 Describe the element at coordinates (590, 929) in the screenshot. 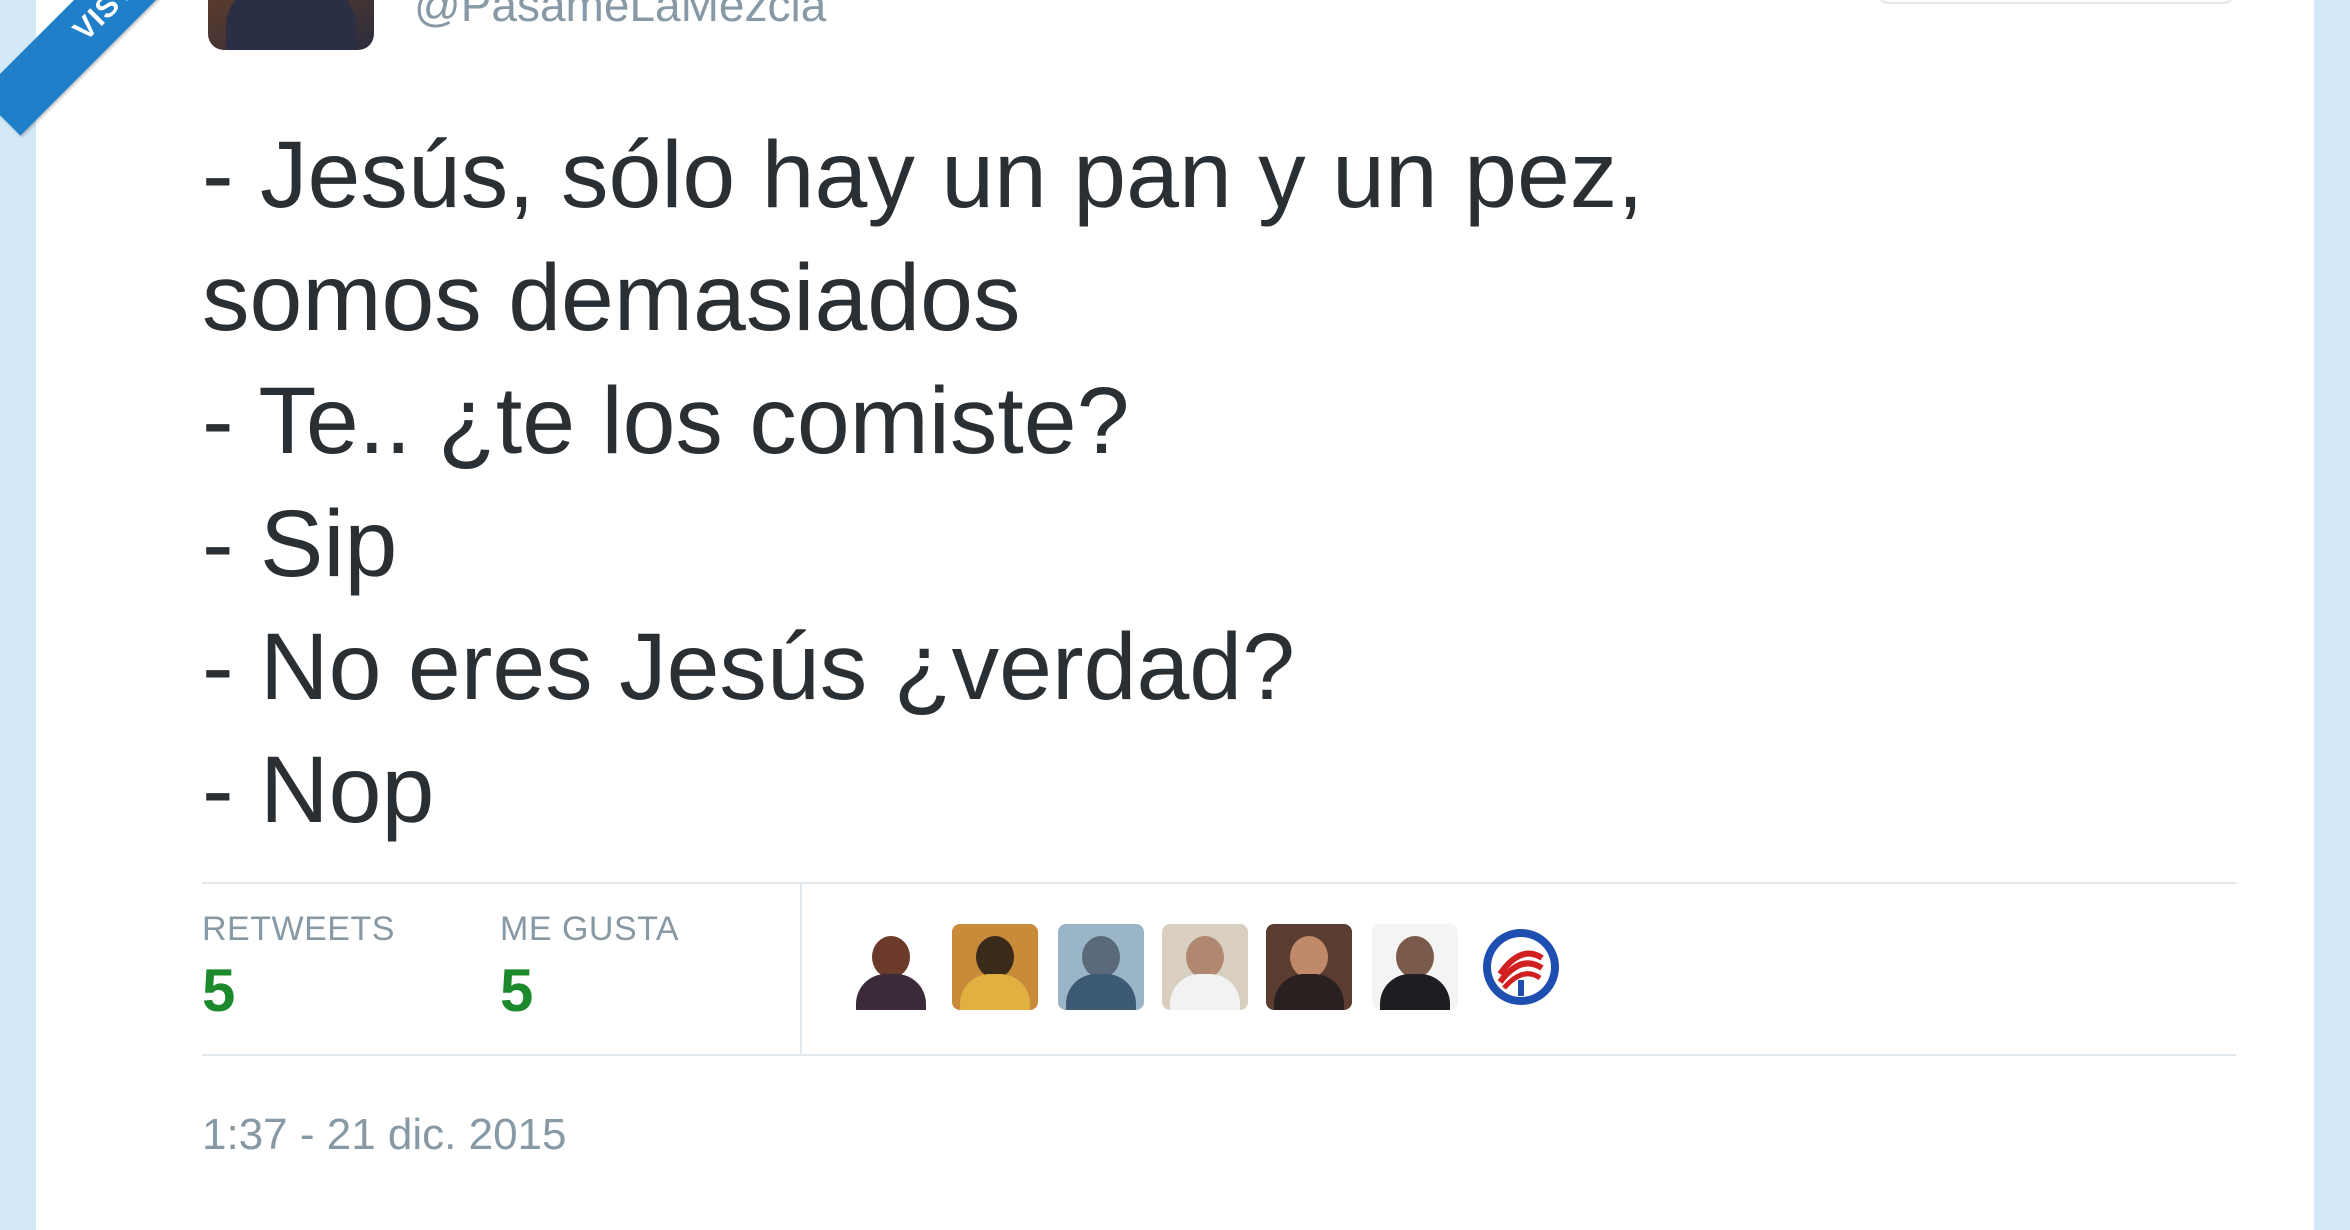

I see `likes-label: ME GUSTA` at that location.